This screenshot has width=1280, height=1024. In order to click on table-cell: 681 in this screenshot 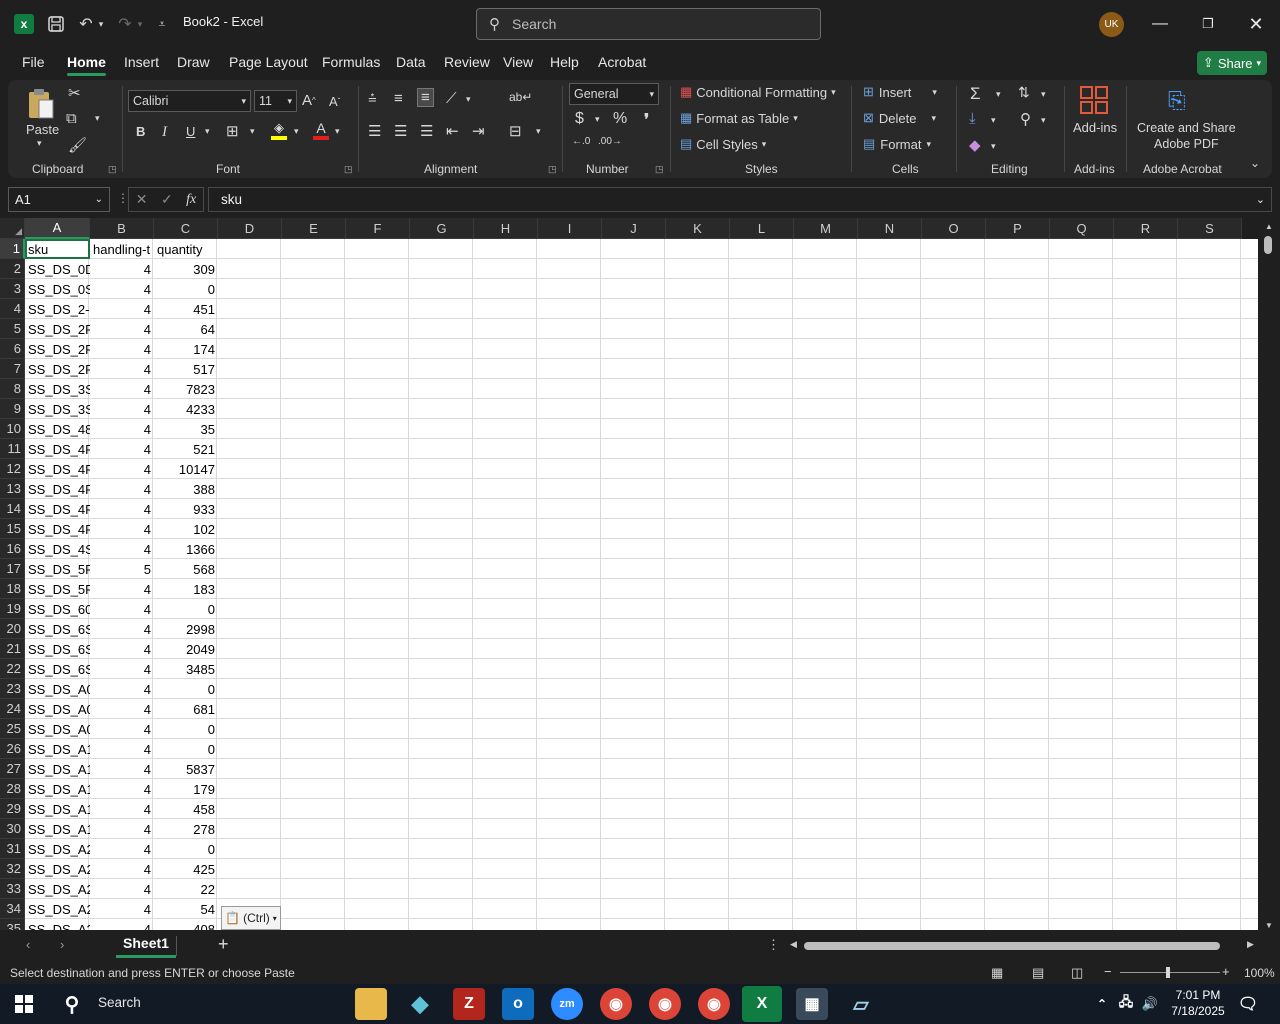, I will do `click(186, 709)`.